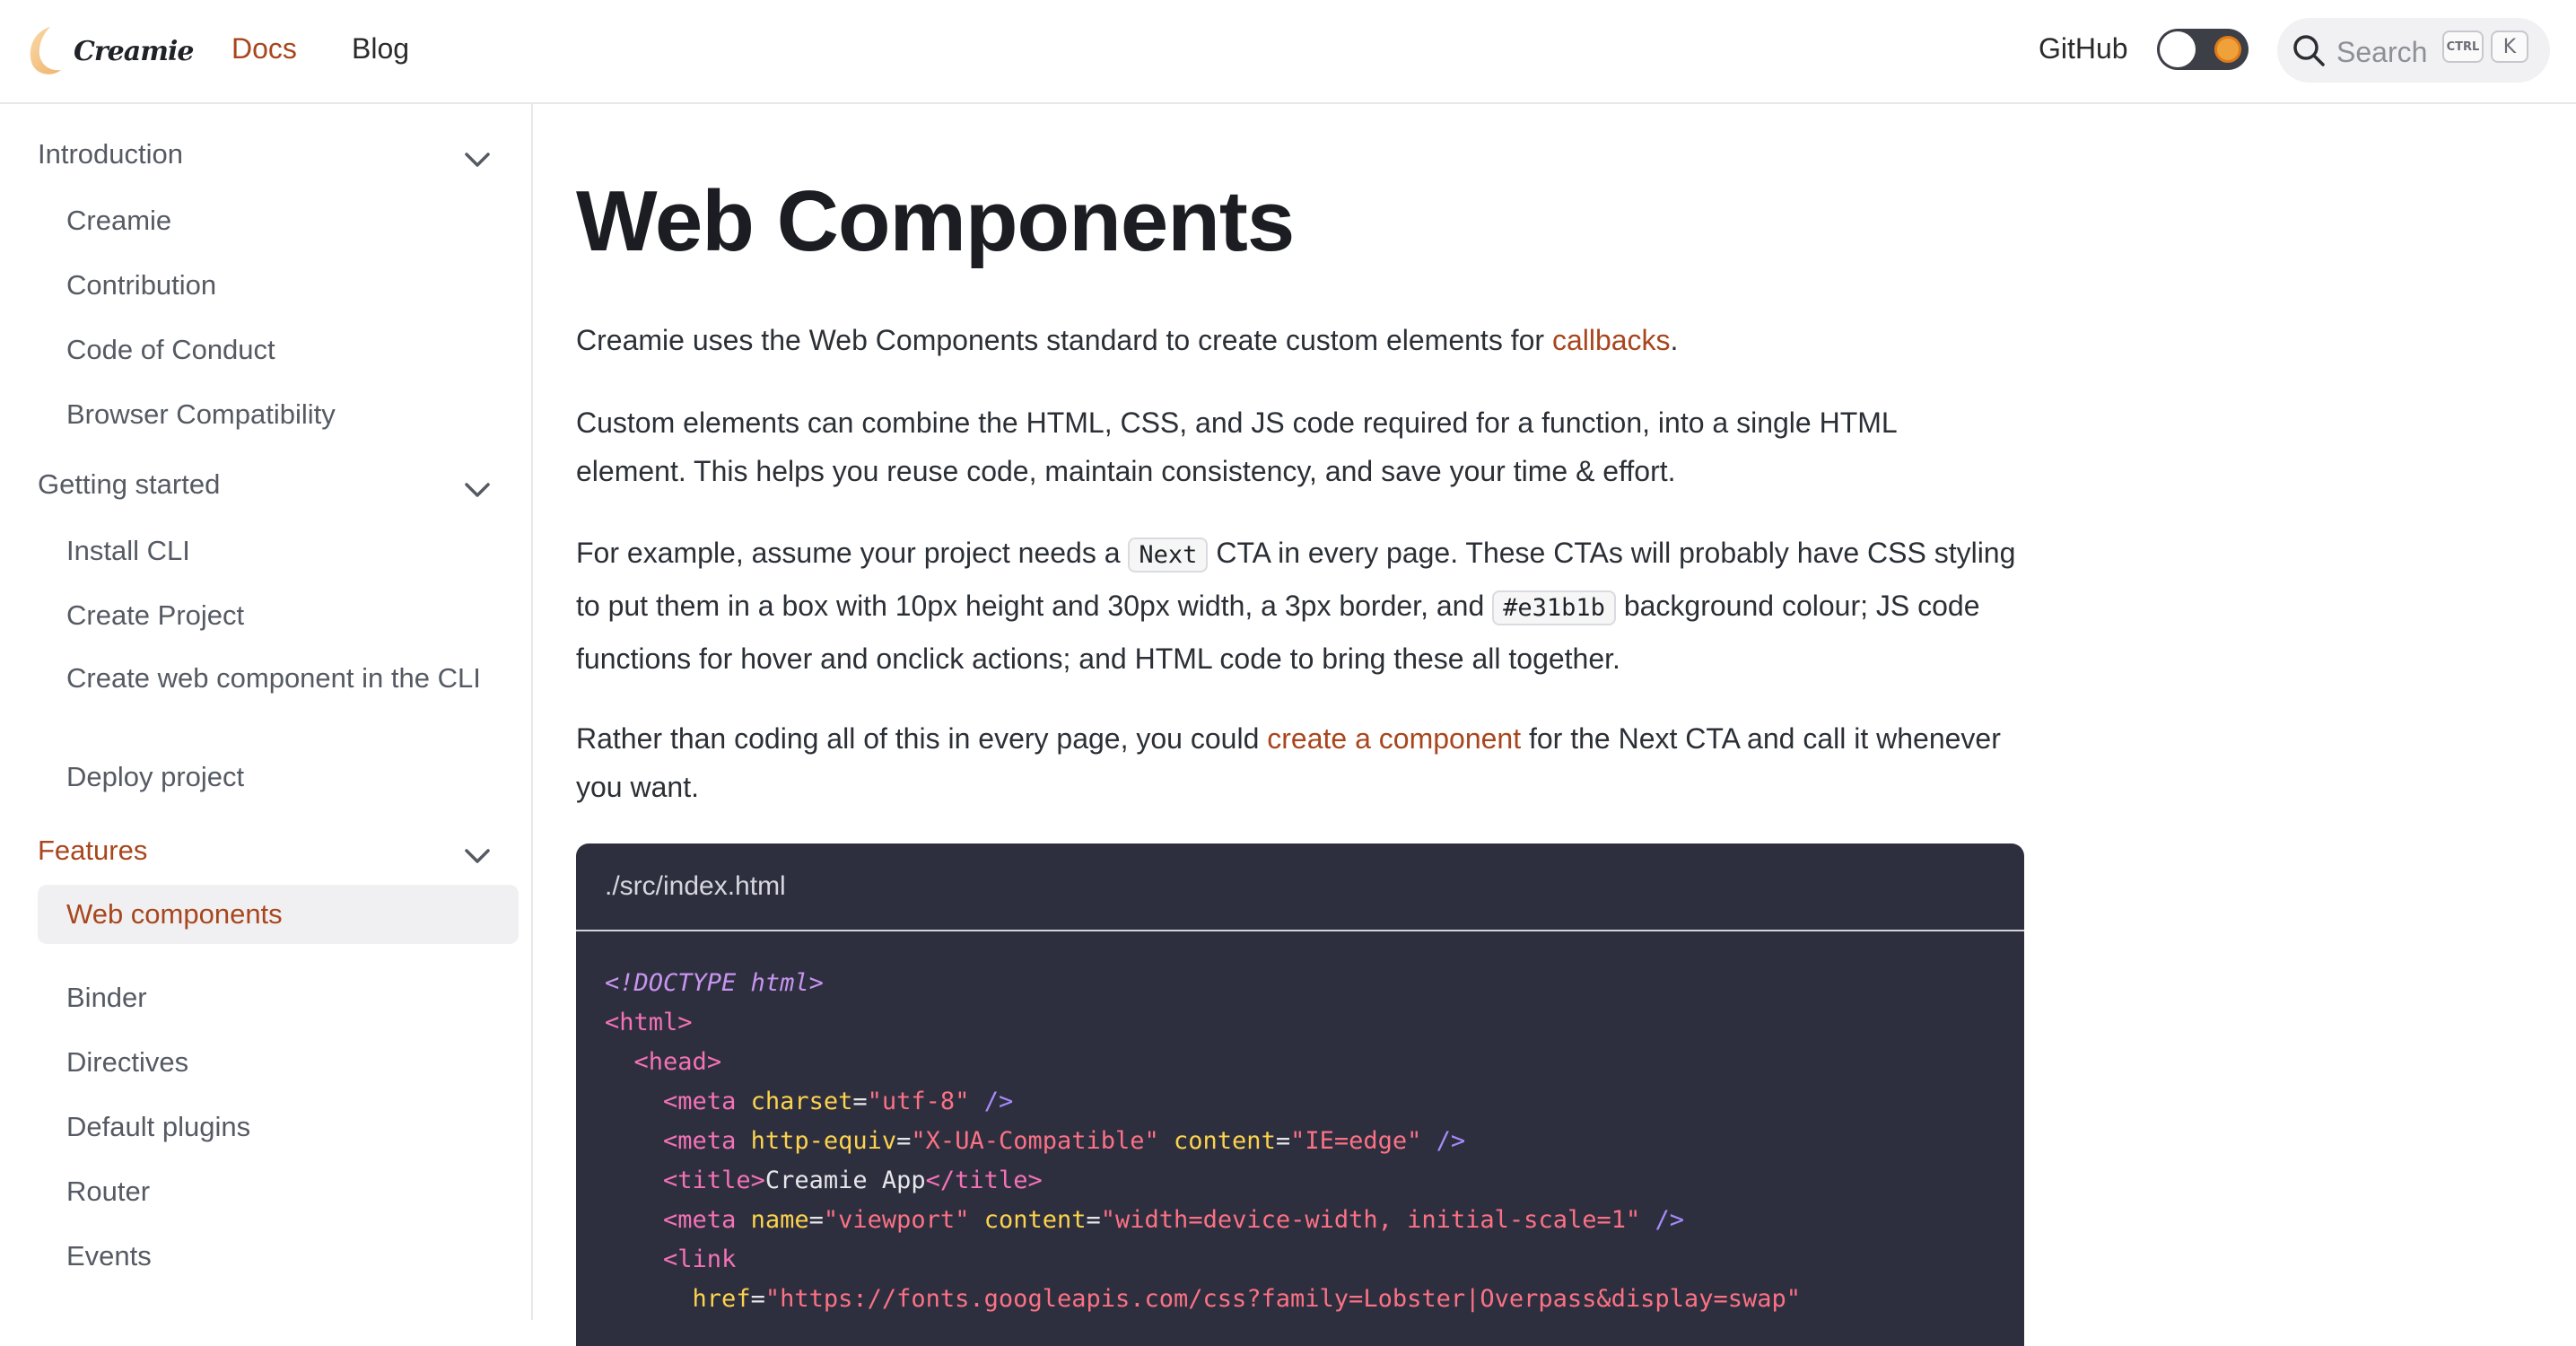  What do you see at coordinates (278, 998) in the screenshot?
I see `sidebar-item-binder: Binder` at bounding box center [278, 998].